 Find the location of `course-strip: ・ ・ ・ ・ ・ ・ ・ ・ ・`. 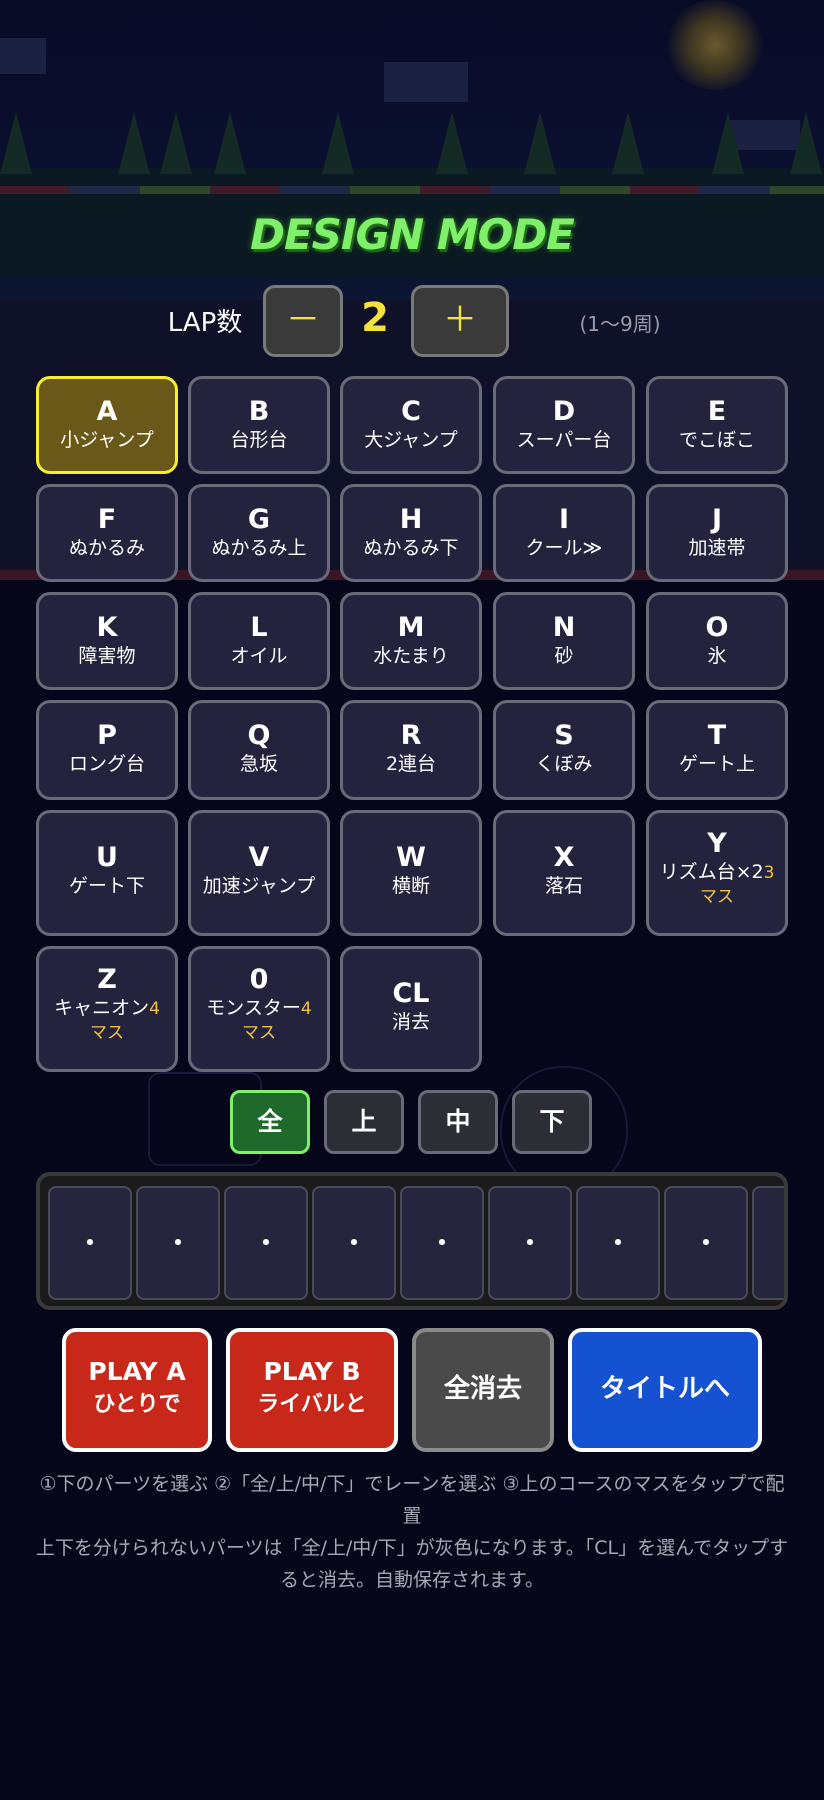

course-strip: ・ ・ ・ ・ ・ ・ ・ ・ ・ is located at coordinates (412, 1241).